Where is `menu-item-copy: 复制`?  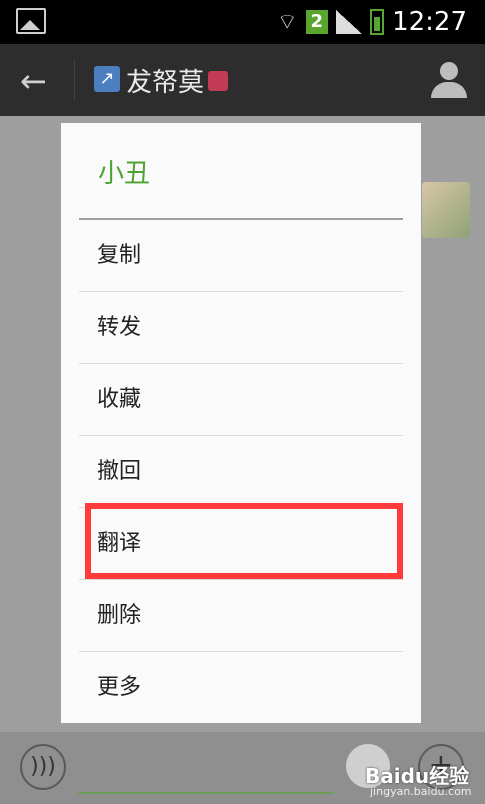
menu-item-copy: 复制 is located at coordinates (241, 256).